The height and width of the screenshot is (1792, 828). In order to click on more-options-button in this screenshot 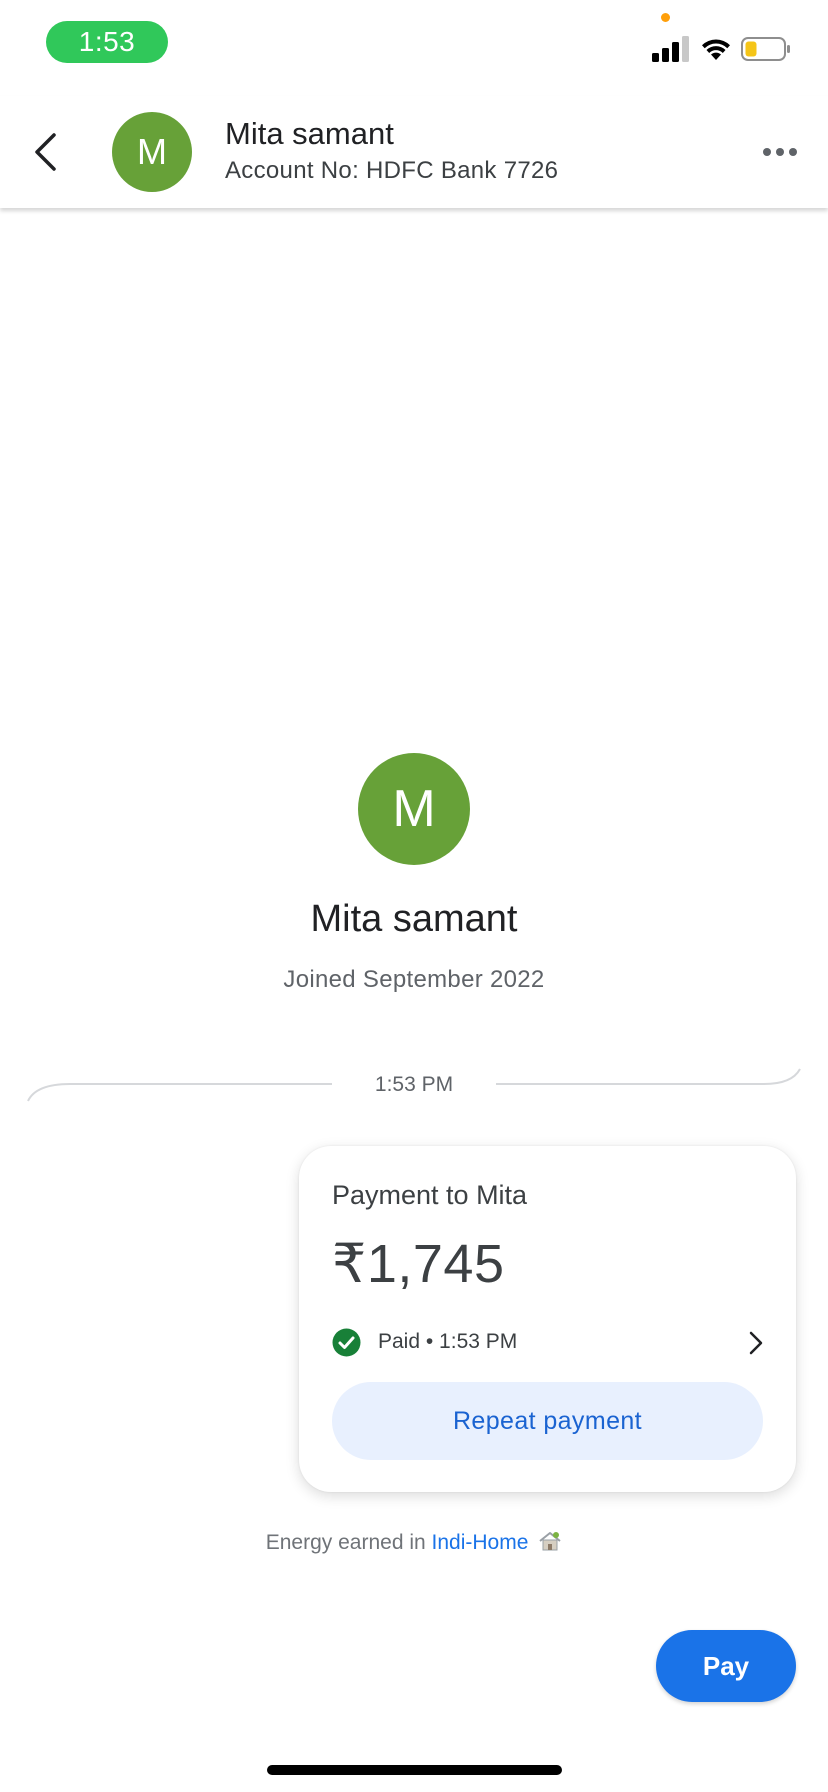, I will do `click(780, 152)`.